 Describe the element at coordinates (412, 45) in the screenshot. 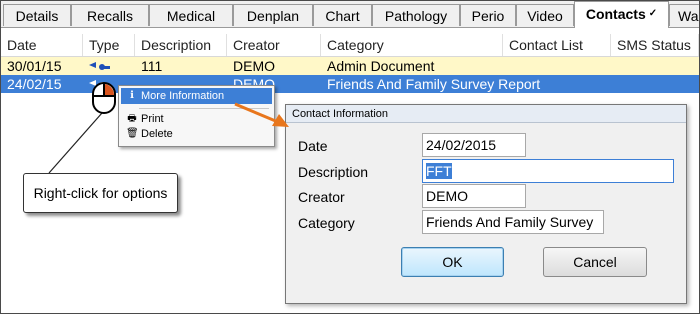

I see `column-header: Category` at that location.